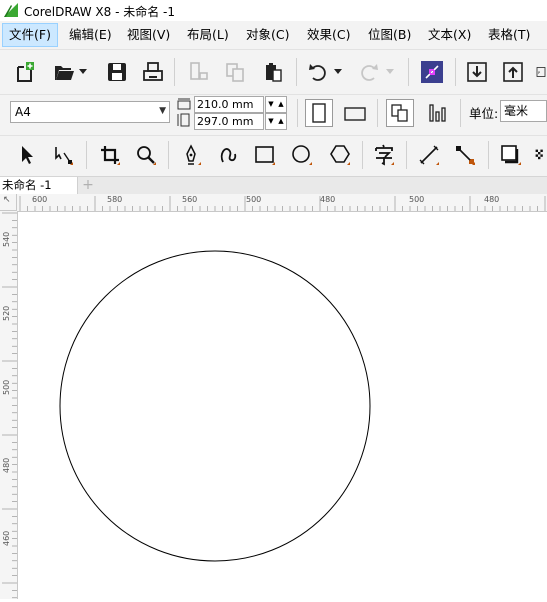 This screenshot has width=547, height=602. I want to click on page-width-icon, so click(184, 104).